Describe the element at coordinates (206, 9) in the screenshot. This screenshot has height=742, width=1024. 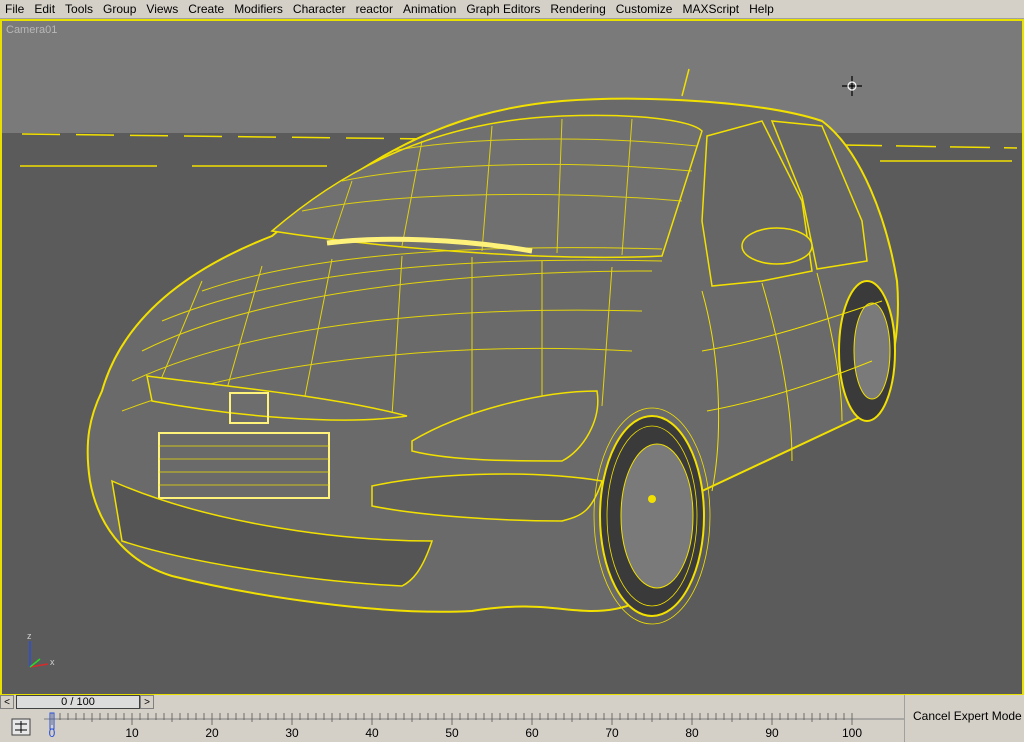
I see `menu-item-create: Create` at that location.